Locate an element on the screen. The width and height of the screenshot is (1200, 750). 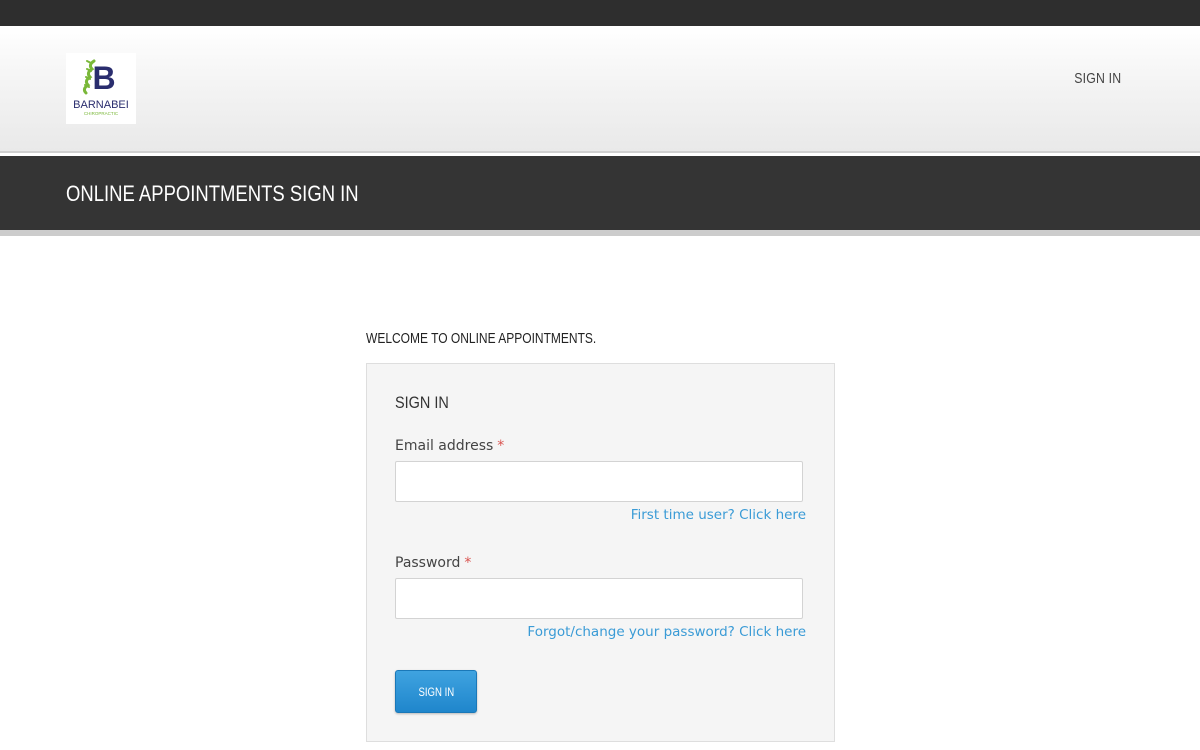
nav-sign-in-link: SIGN IN is located at coordinates (1097, 78).